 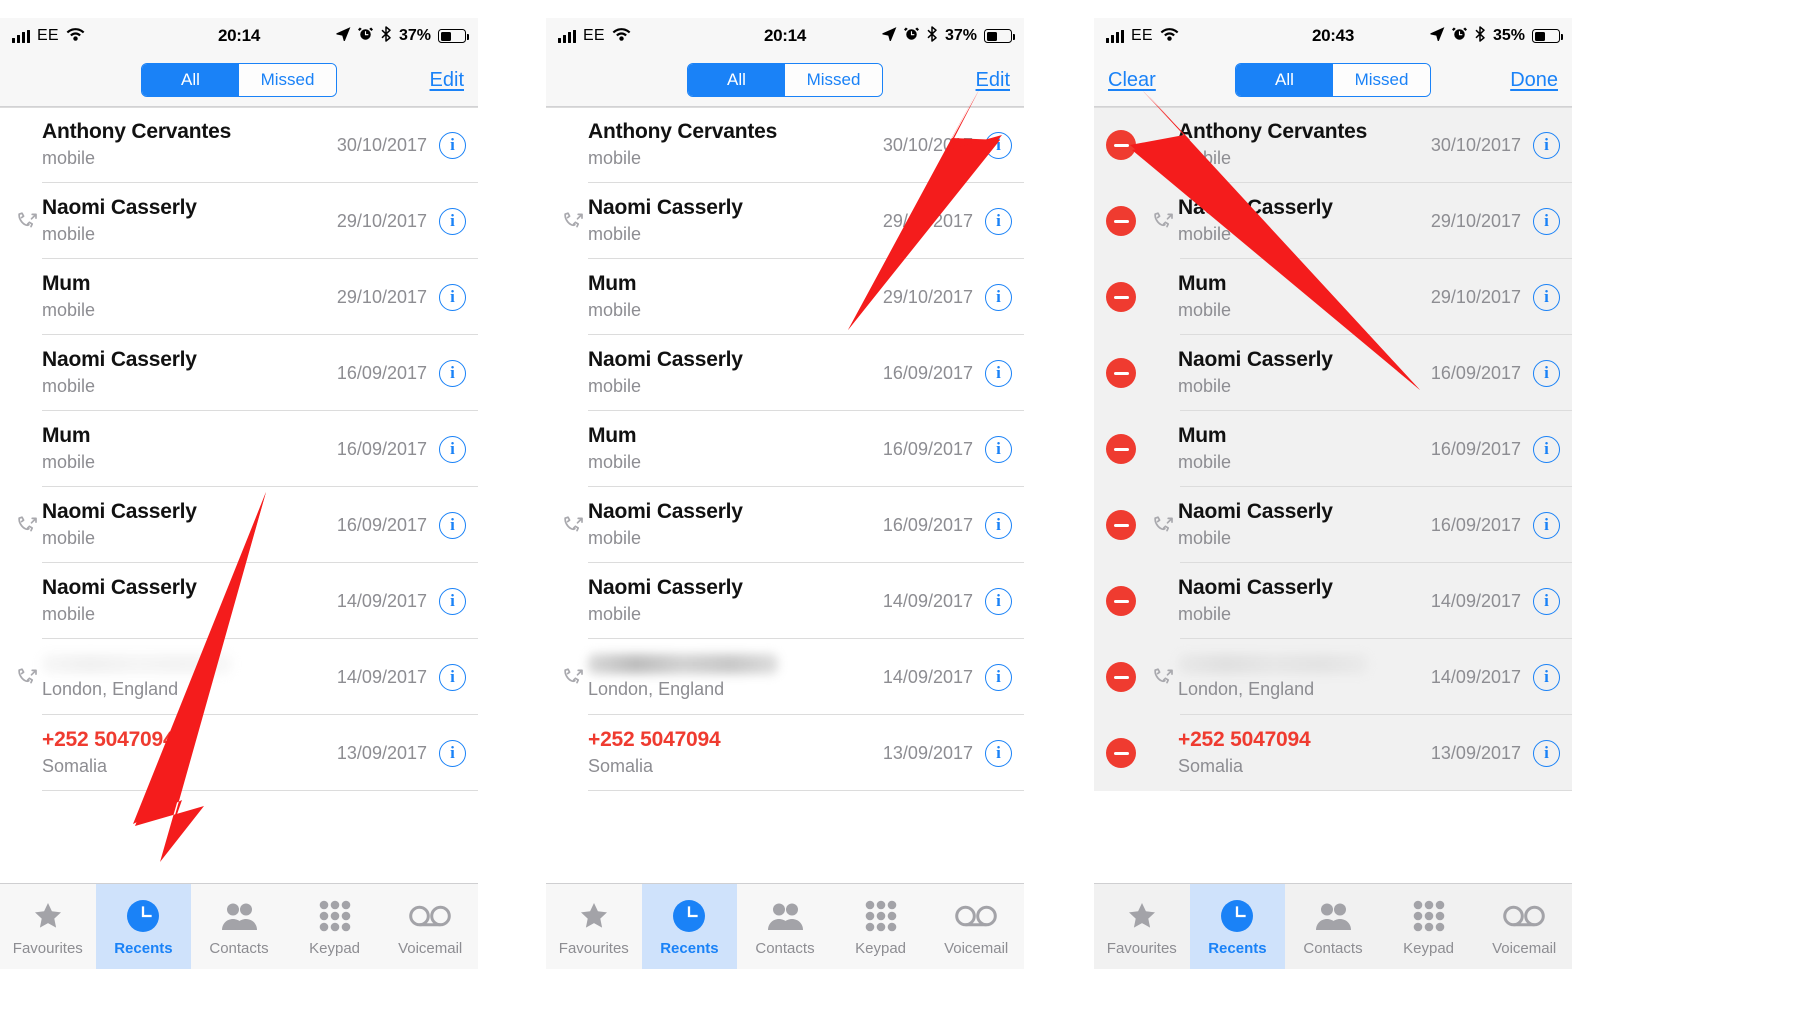 What do you see at coordinates (189, 296) in the screenshot?
I see `call-row-text: Mum mobile` at bounding box center [189, 296].